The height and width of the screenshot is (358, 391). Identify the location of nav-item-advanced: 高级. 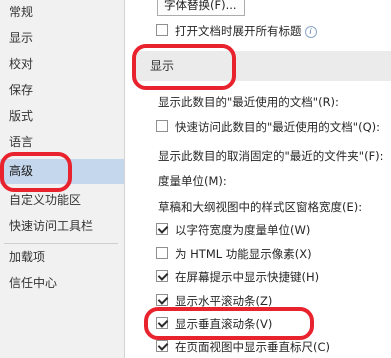
(62, 171).